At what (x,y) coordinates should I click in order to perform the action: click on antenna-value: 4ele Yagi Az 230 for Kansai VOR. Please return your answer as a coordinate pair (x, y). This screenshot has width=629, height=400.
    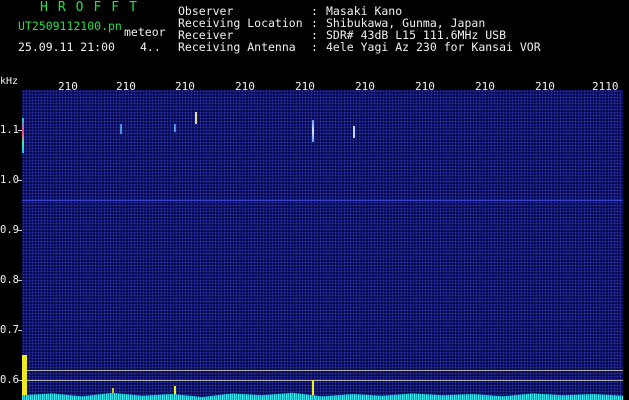
    Looking at the image, I should click on (433, 47).